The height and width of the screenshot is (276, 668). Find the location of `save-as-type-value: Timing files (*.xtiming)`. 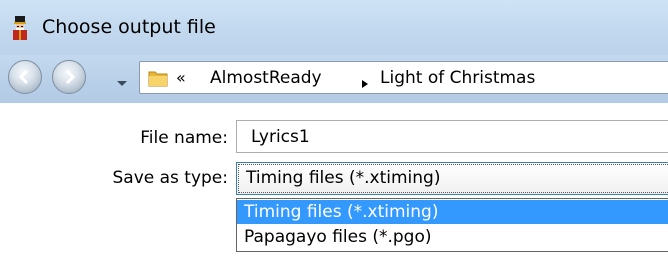

save-as-type-value: Timing files (*.xtiming) is located at coordinates (343, 178).